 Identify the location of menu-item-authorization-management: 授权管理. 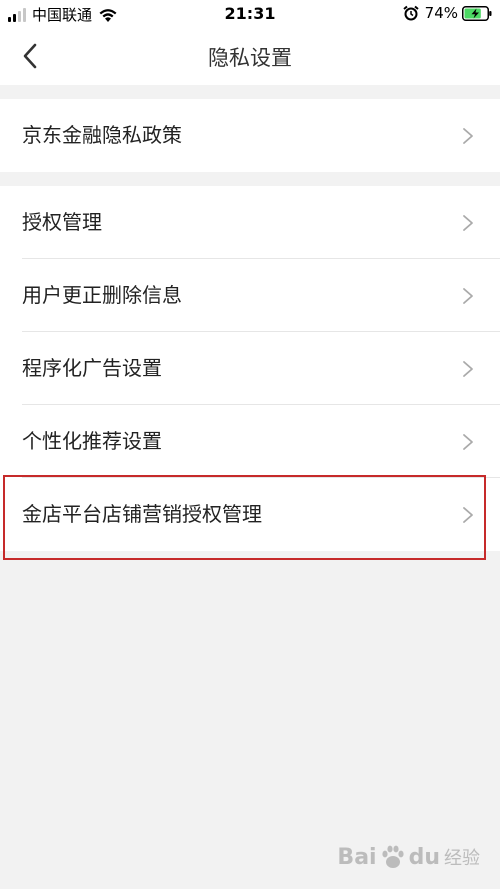
(250, 222).